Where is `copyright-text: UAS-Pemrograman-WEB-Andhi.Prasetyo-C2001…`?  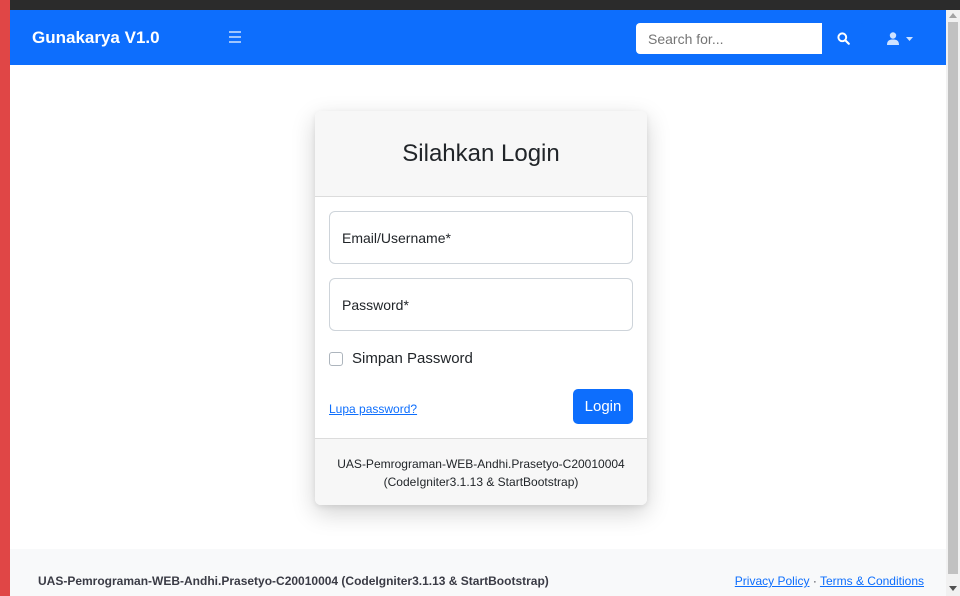 copyright-text: UAS-Pemrograman-WEB-Andhi.Prasetyo-C2001… is located at coordinates (293, 581).